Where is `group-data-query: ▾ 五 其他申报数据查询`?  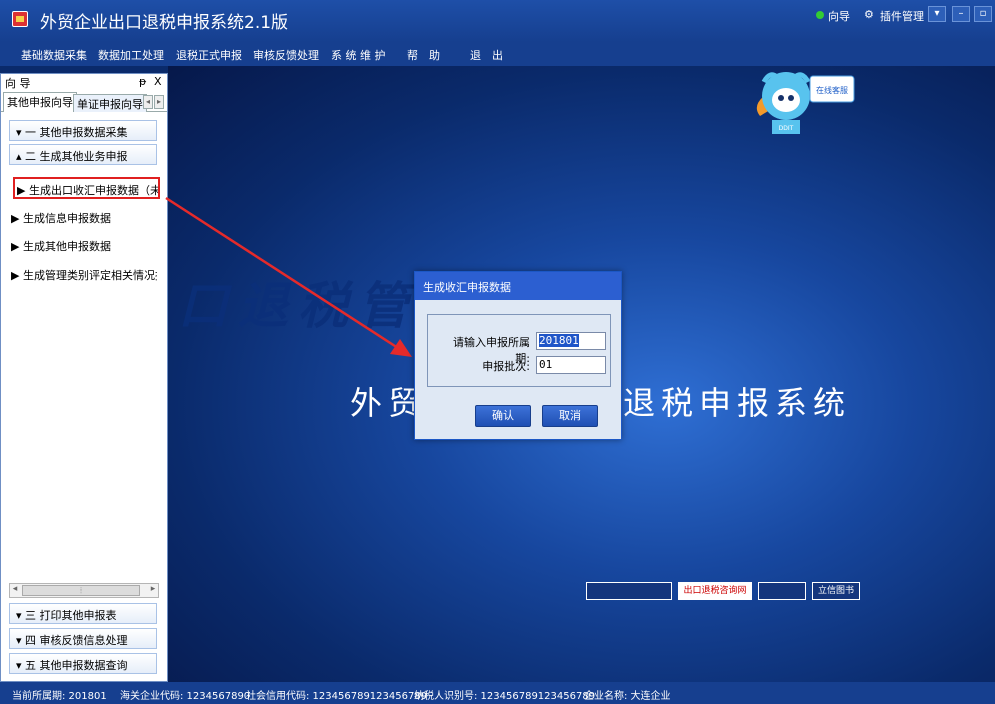 group-data-query: ▾ 五 其他申报数据查询 is located at coordinates (83, 663).